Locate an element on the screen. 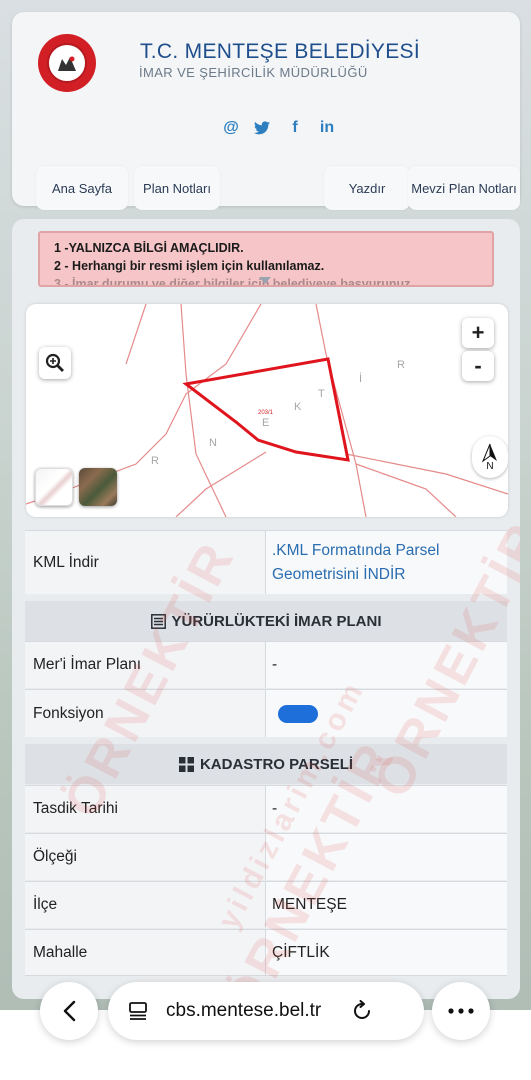 The height and width of the screenshot is (1080, 531). logo-inner is located at coordinates (67, 63).